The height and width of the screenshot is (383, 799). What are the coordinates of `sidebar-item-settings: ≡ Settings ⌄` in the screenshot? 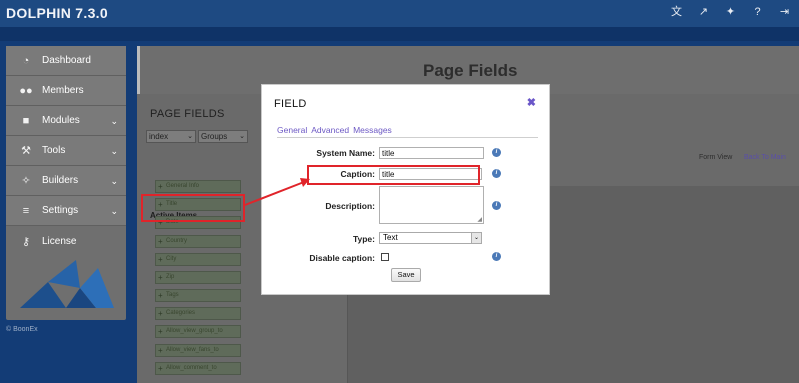 It's located at (66, 211).